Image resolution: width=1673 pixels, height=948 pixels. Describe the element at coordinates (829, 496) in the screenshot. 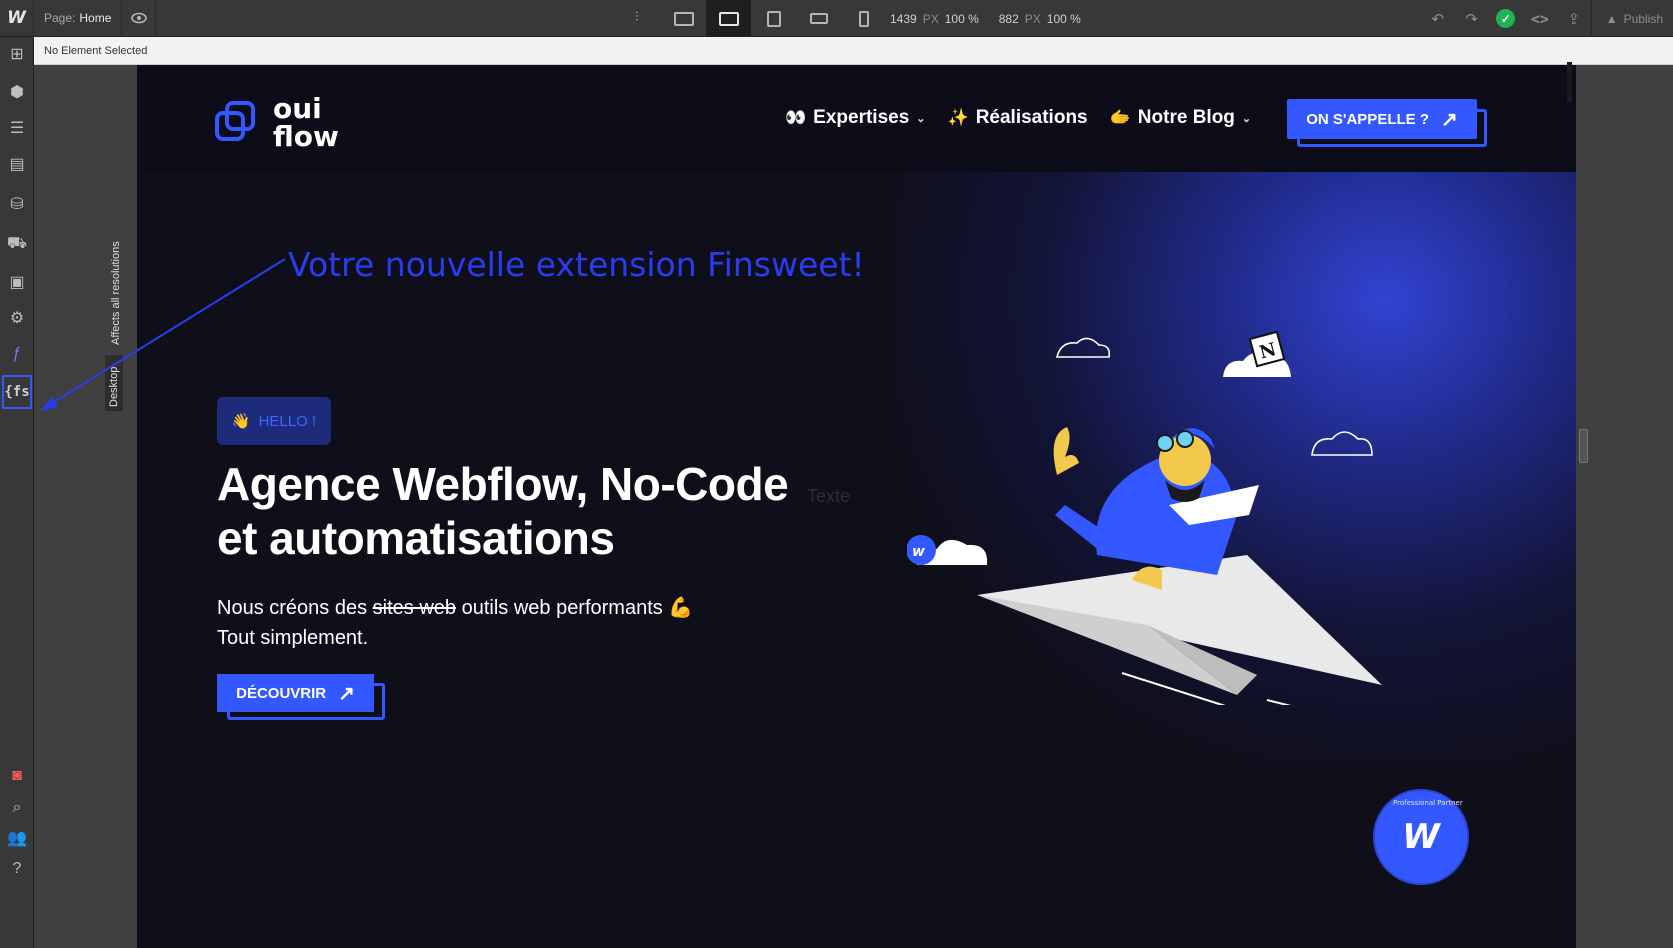

I see `ghost-text: Texte` at that location.